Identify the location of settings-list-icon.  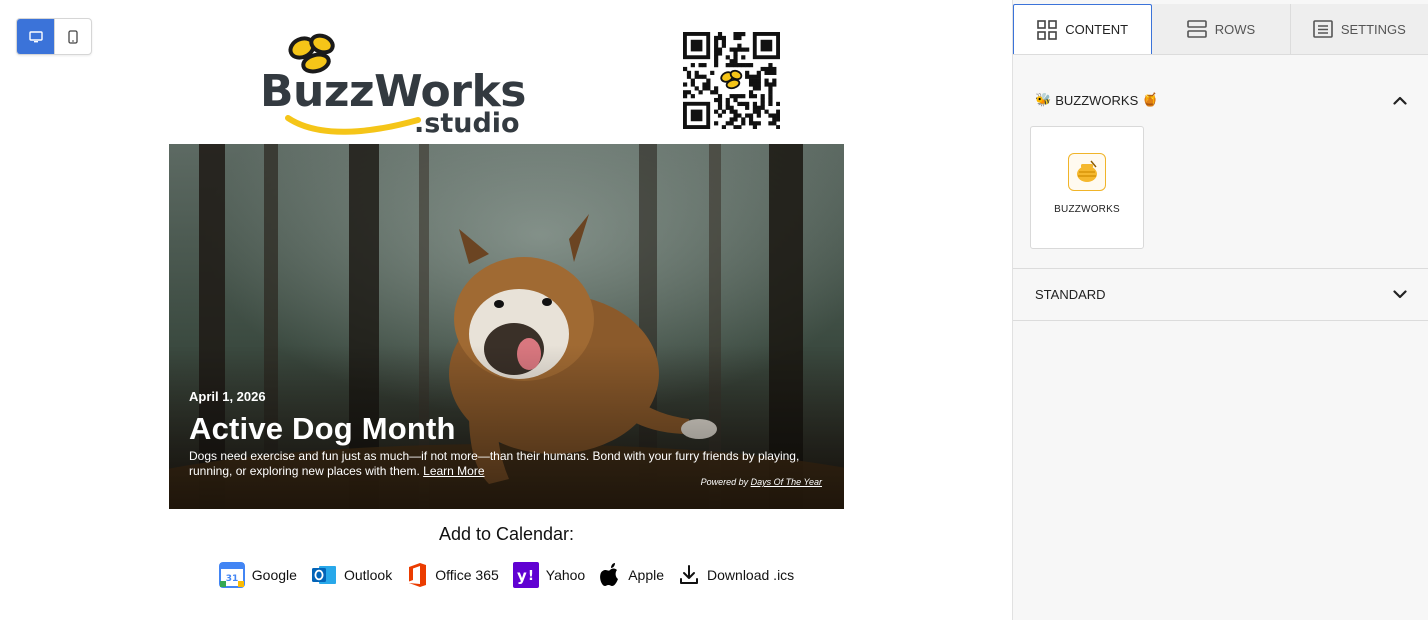
(1323, 29).